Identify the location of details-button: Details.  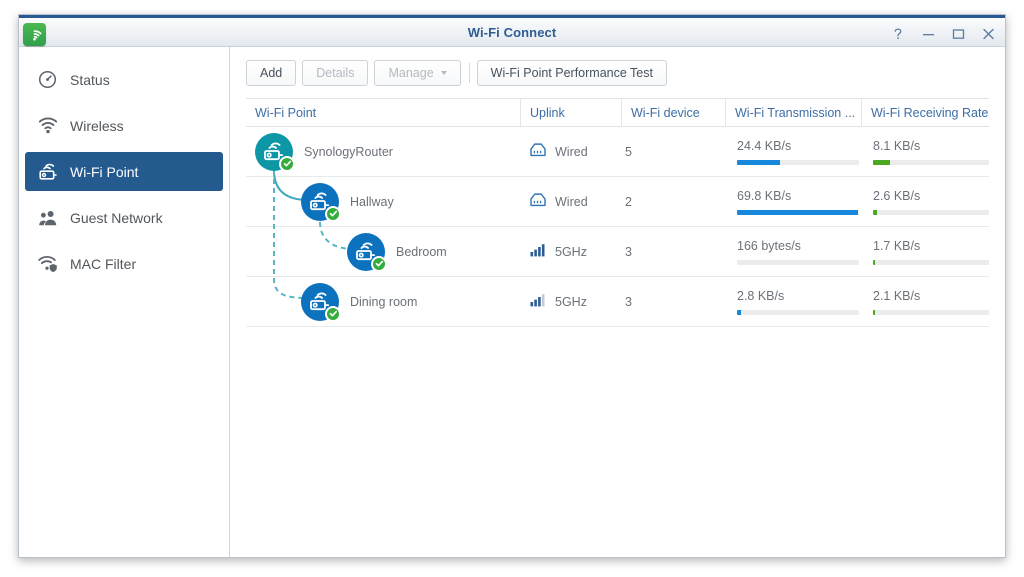
(335, 73).